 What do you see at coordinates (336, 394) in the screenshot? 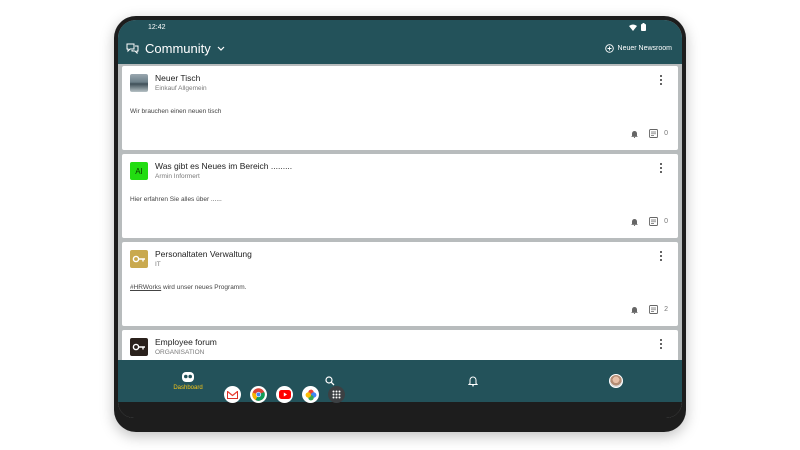
I see `app-drawer-icon` at bounding box center [336, 394].